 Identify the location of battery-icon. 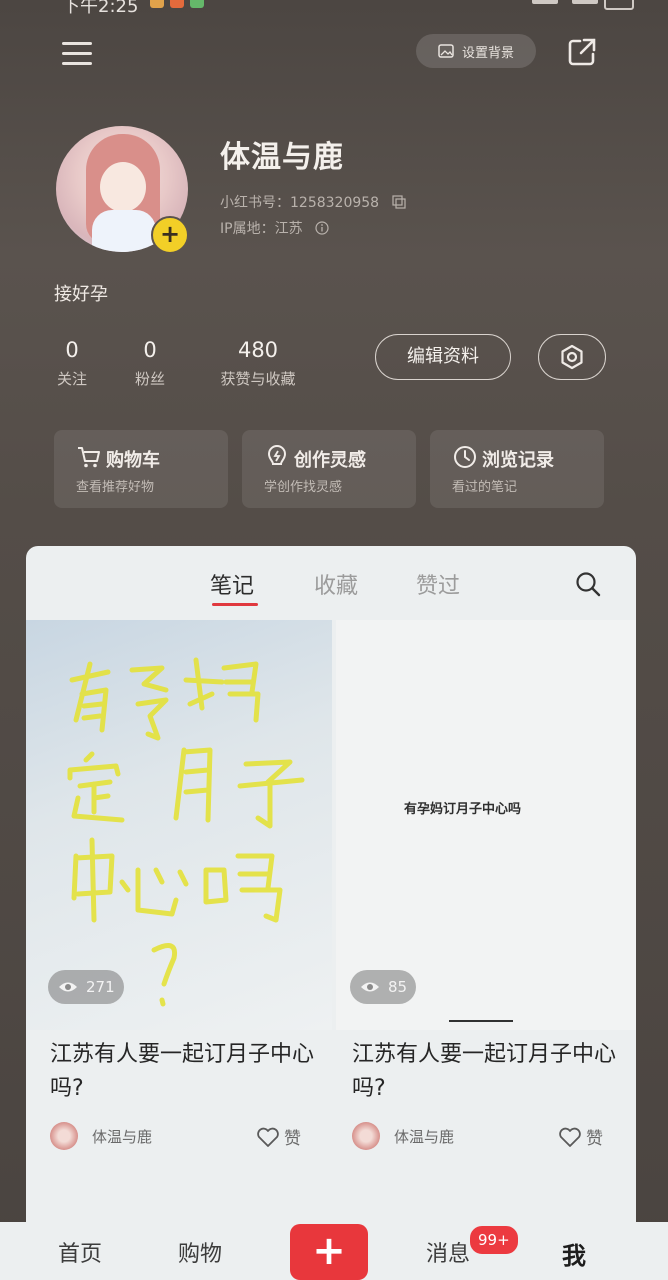
(619, 5).